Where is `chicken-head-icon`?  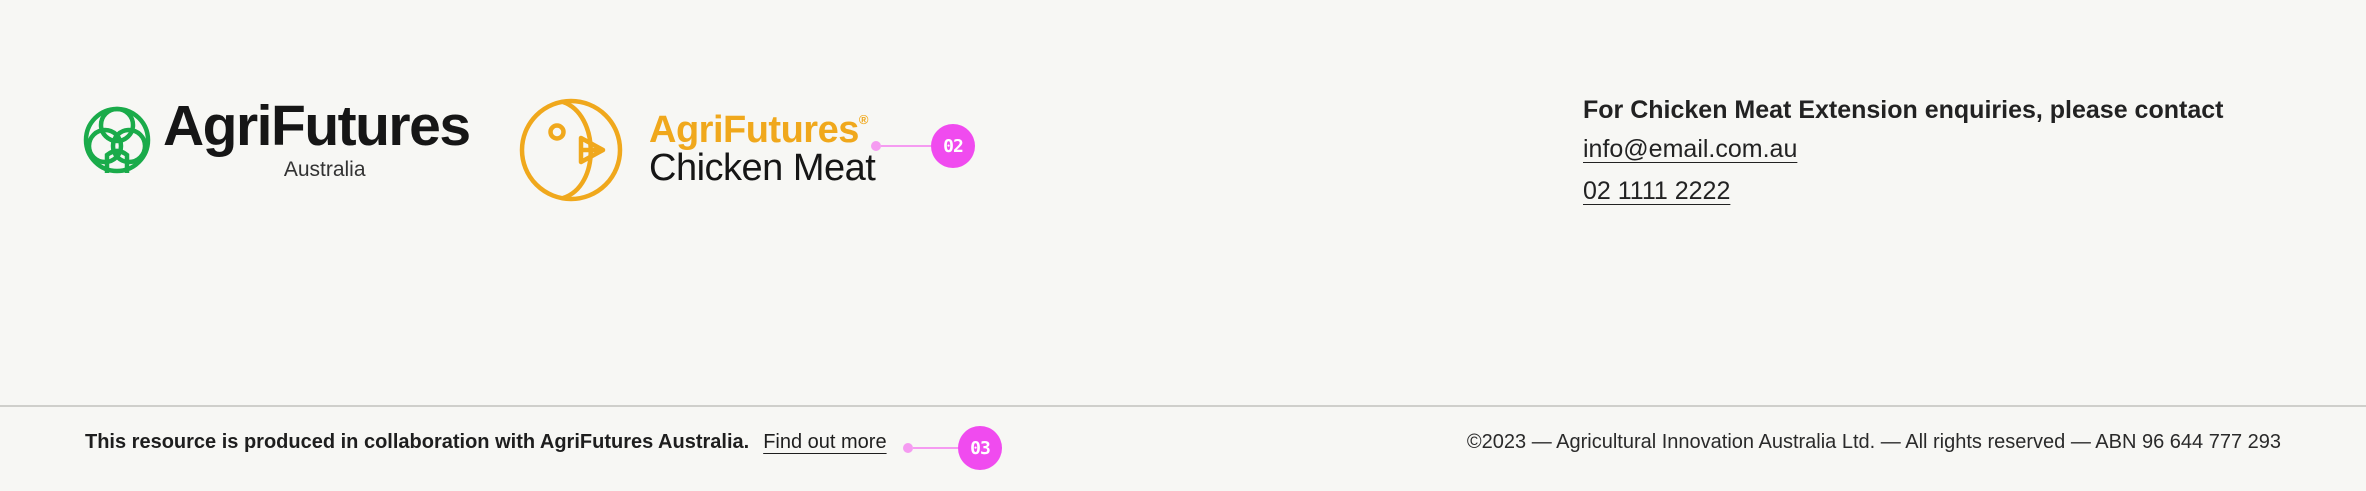
chicken-head-icon is located at coordinates (571, 150).